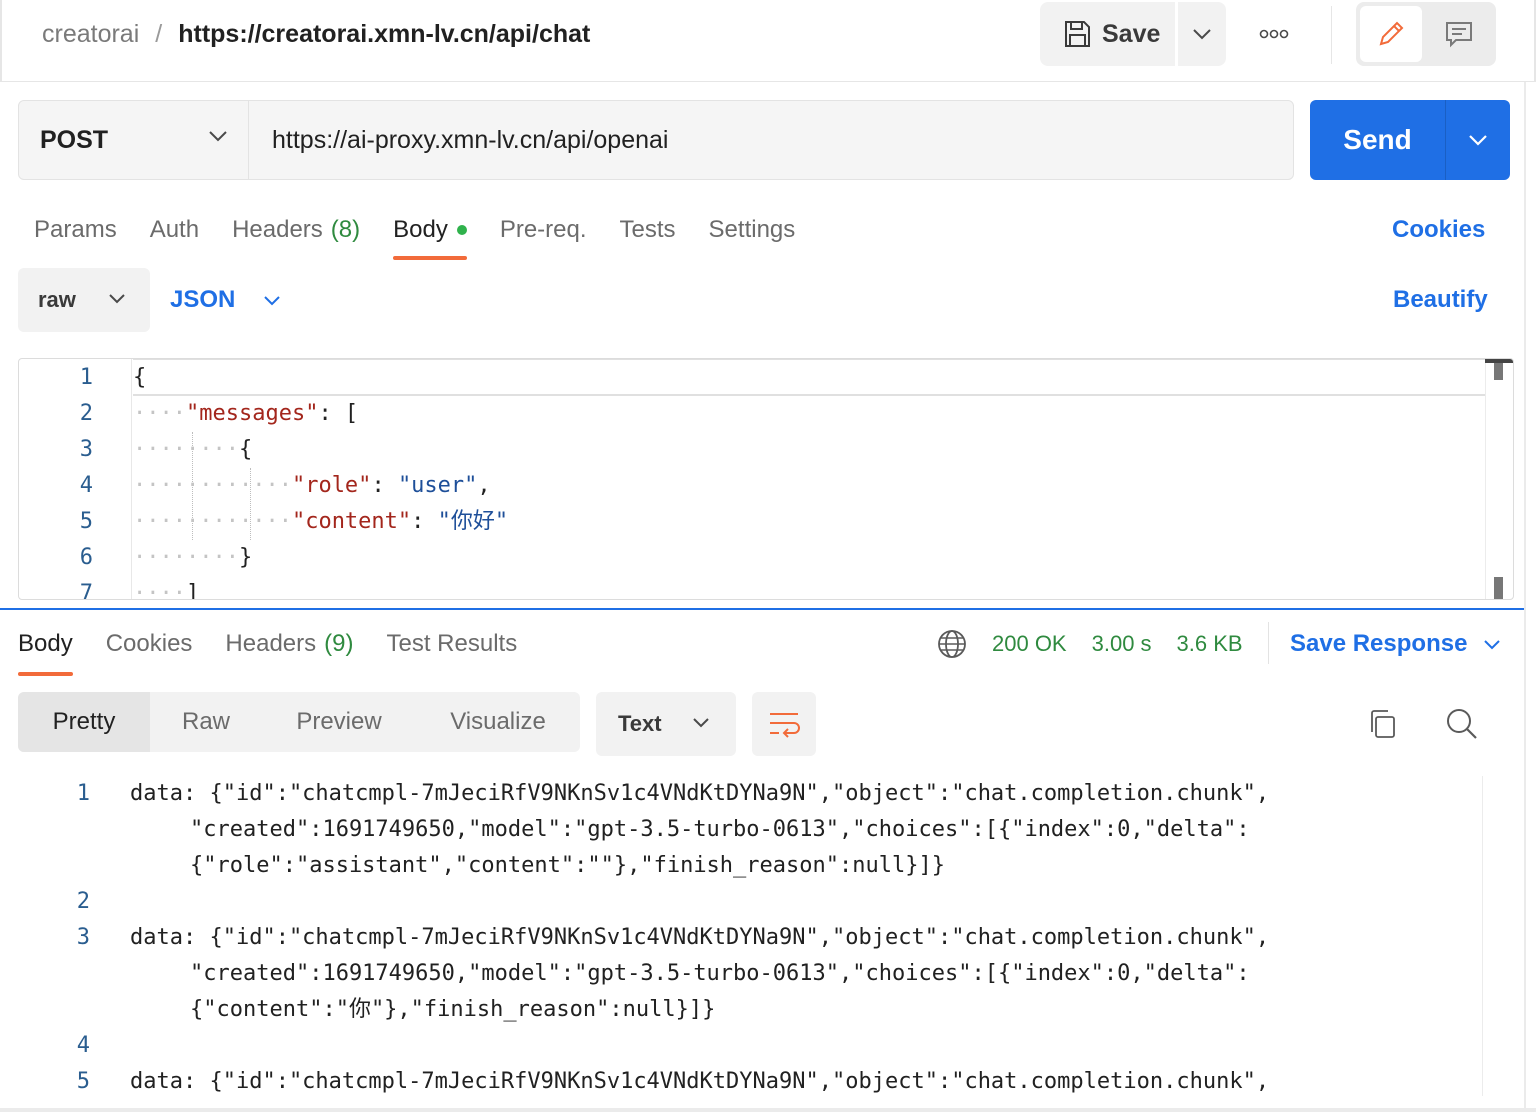 The height and width of the screenshot is (1112, 1536). Describe the element at coordinates (1496, 936) in the screenshot. I see `response-scrollbar` at that location.